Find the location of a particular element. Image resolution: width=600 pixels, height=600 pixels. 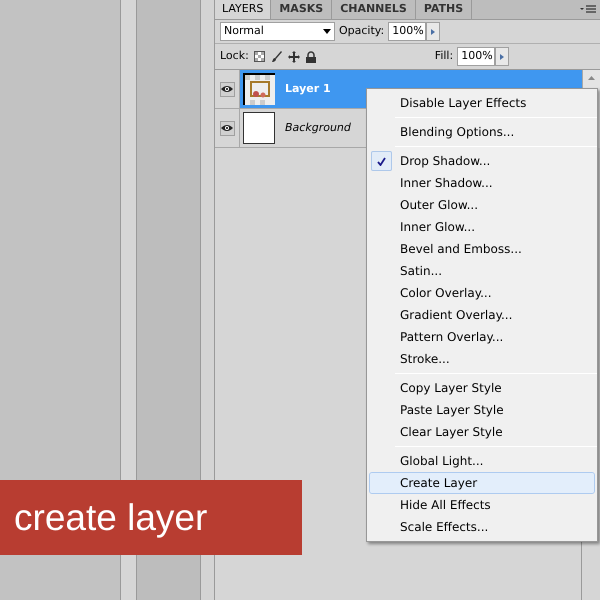

opacity-label: Opacity: is located at coordinates (361, 31).